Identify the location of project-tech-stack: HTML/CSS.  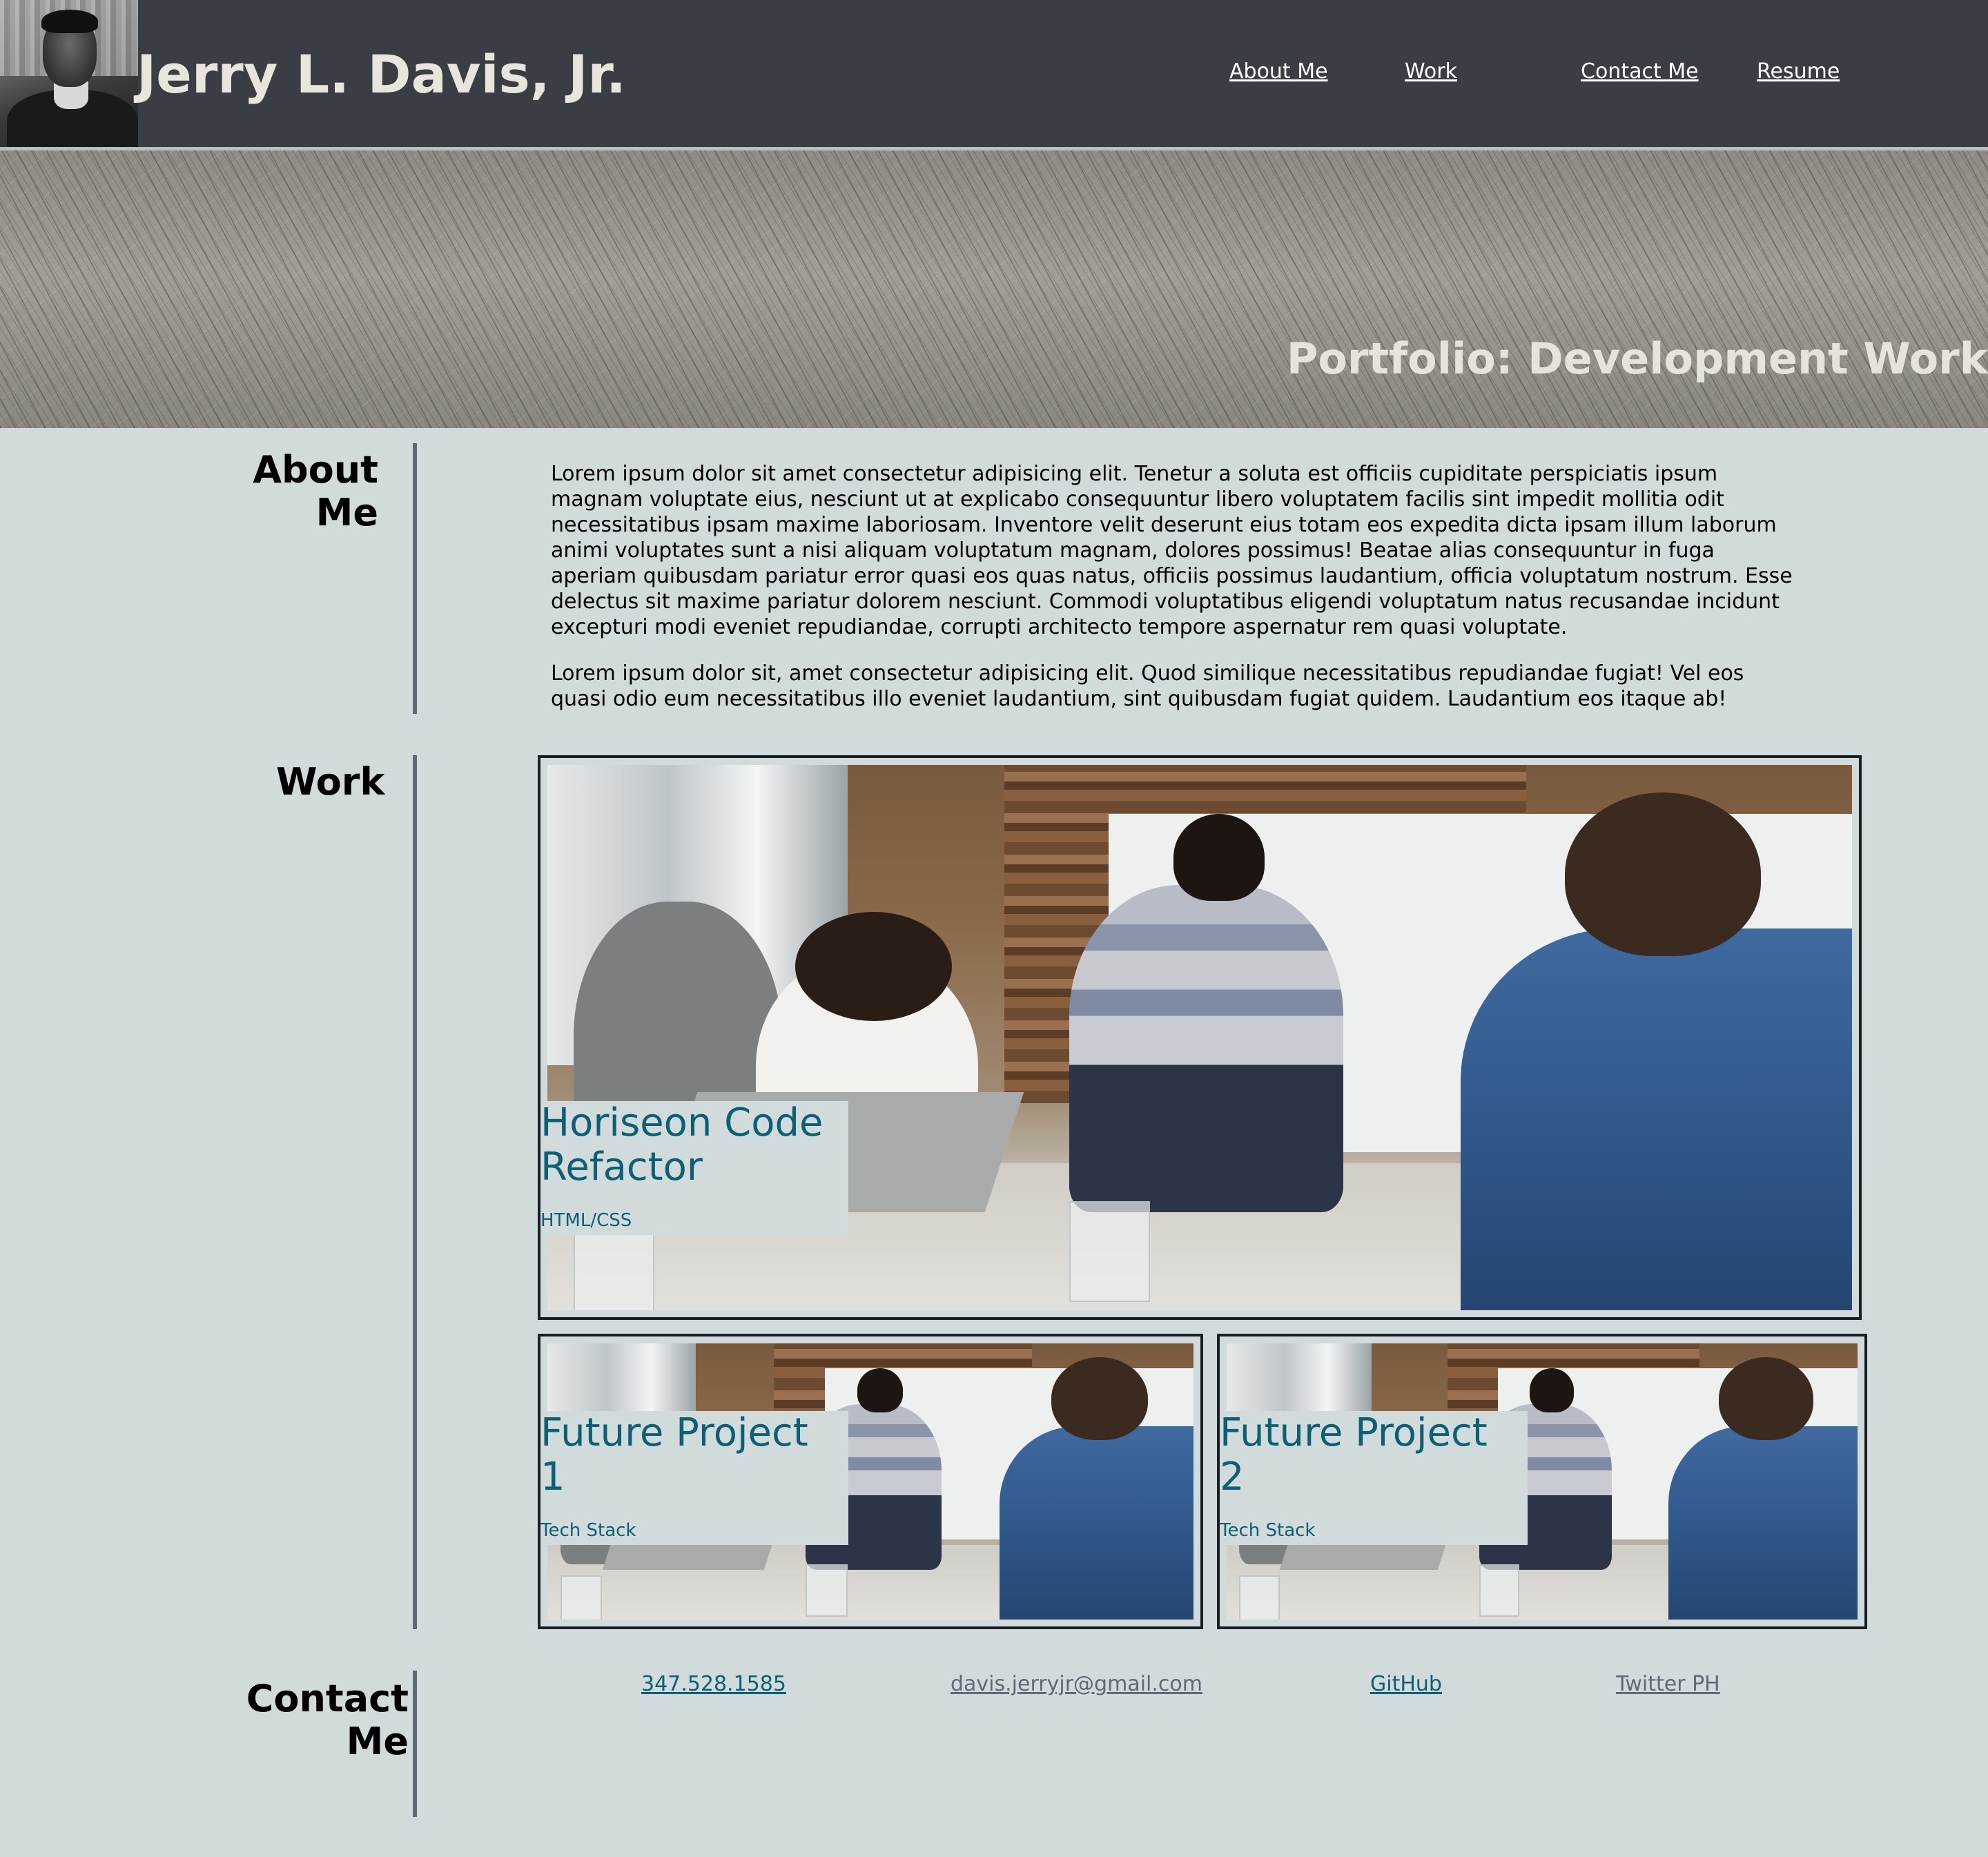
(586, 1220).